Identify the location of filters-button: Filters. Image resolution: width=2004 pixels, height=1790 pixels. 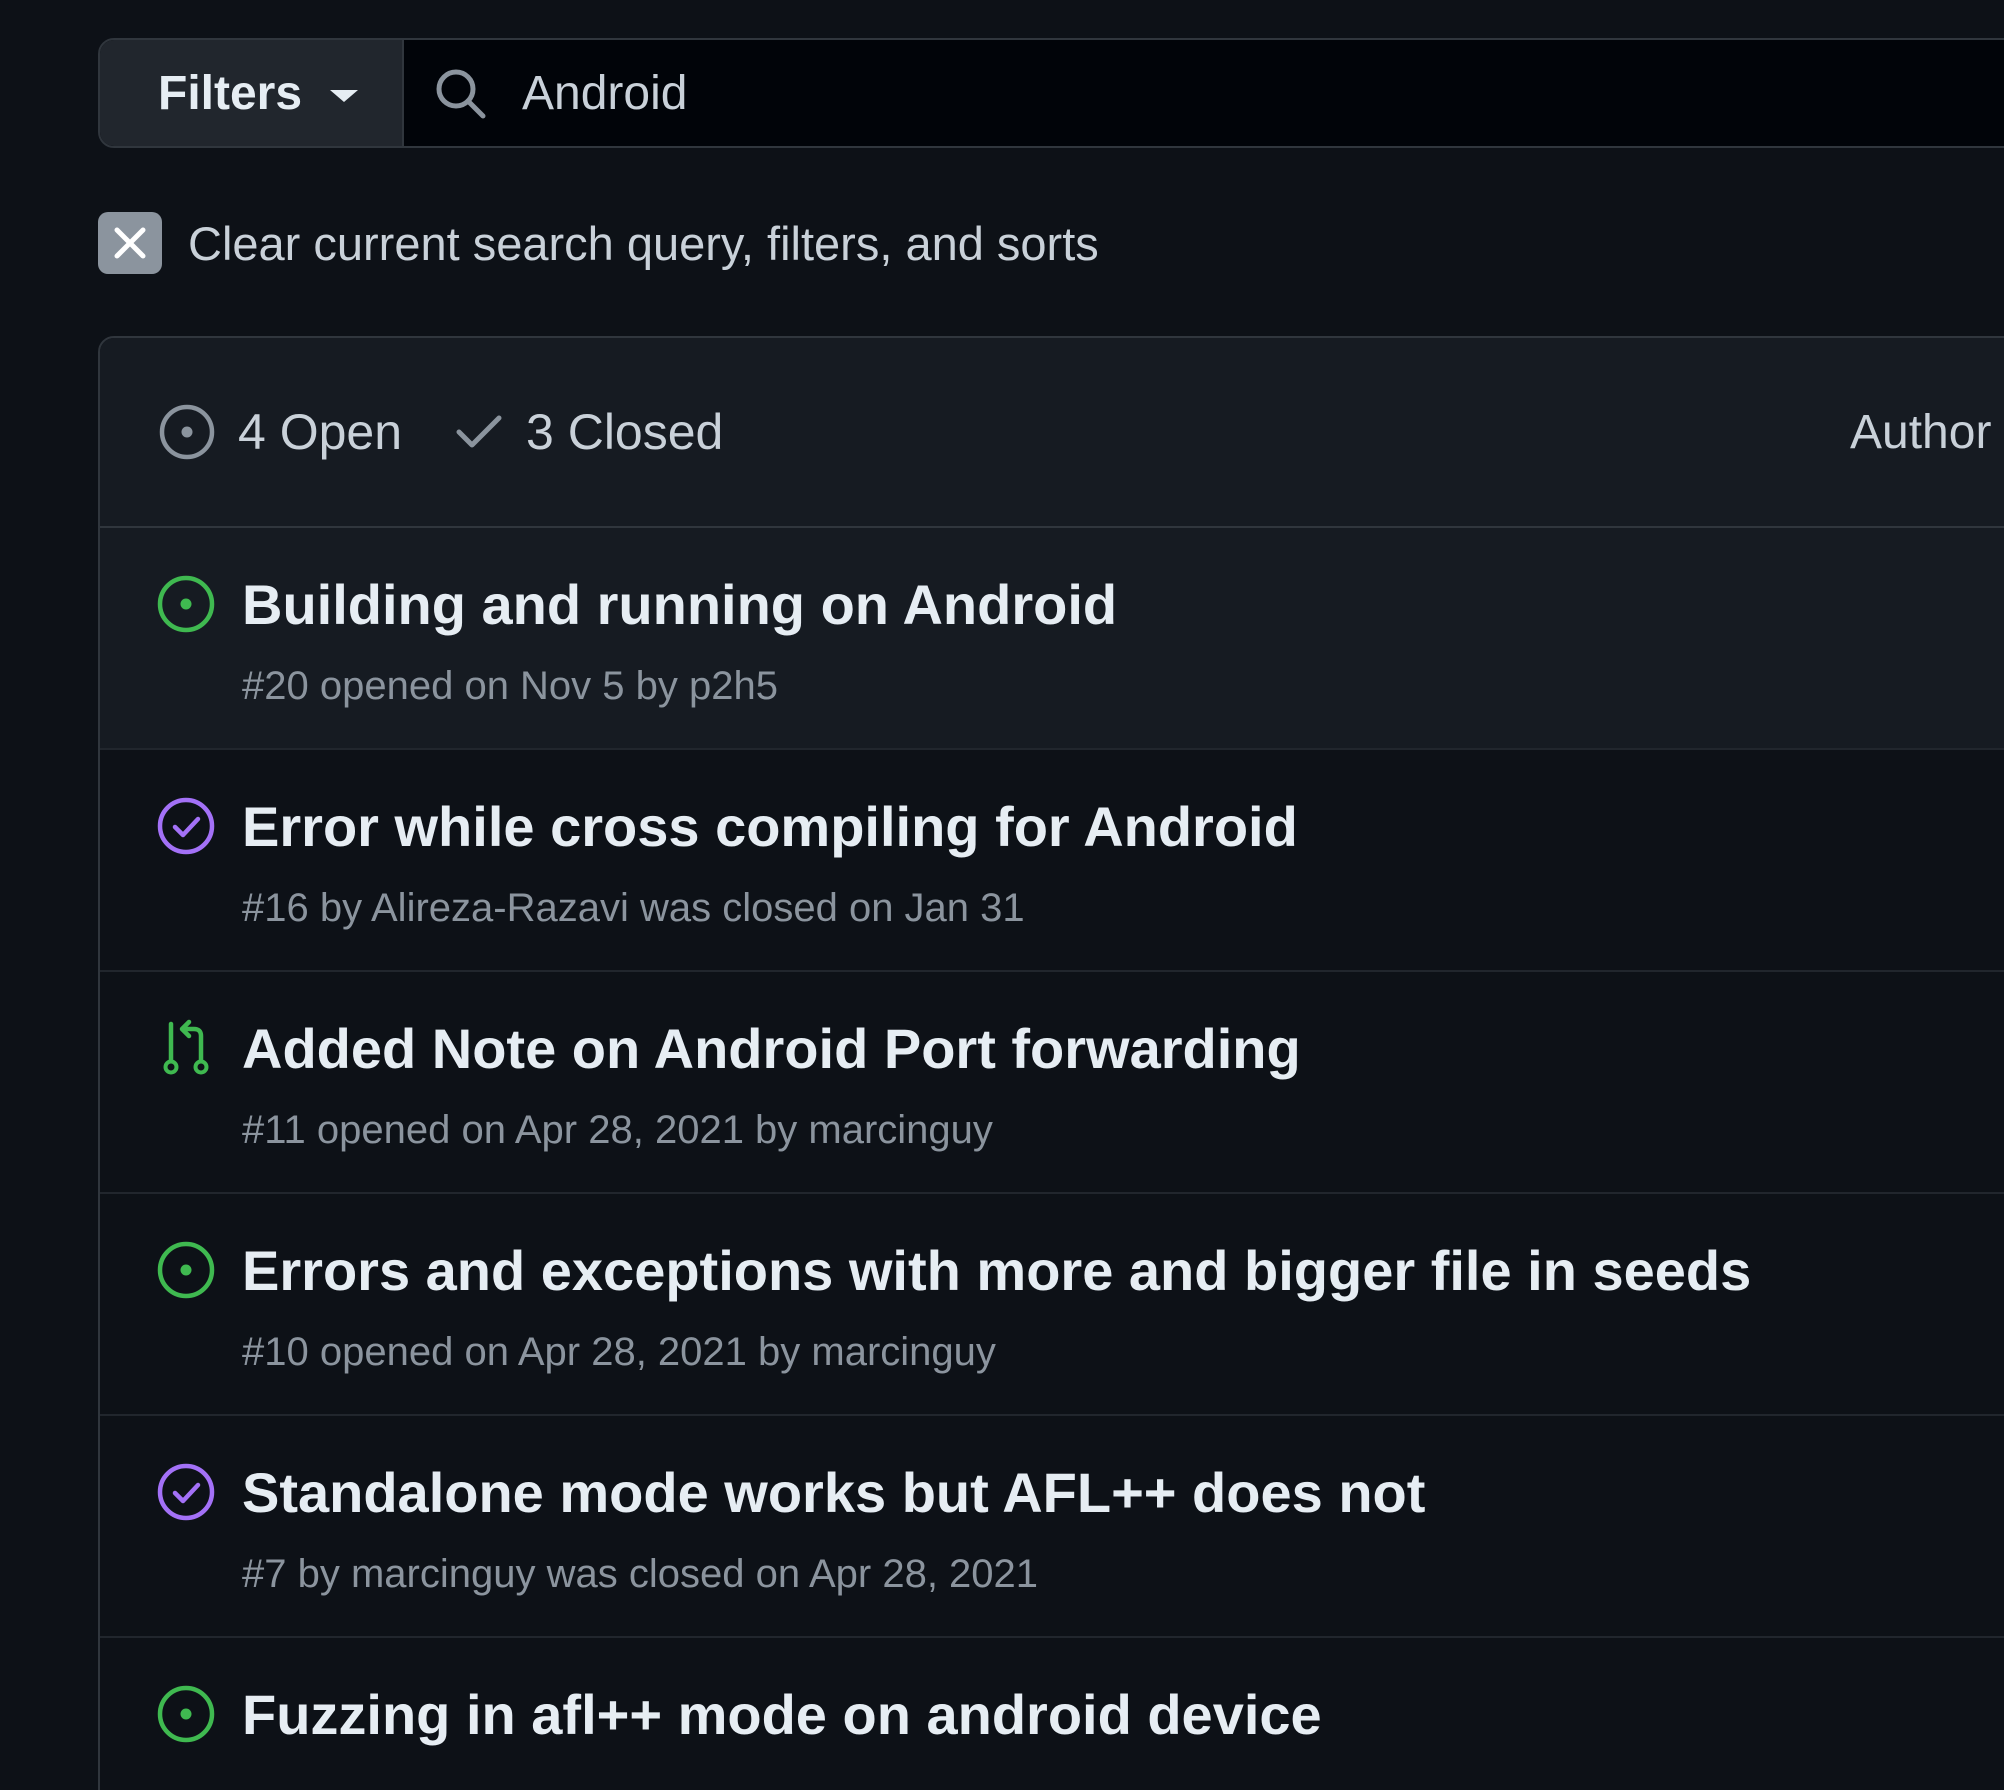
(252, 93).